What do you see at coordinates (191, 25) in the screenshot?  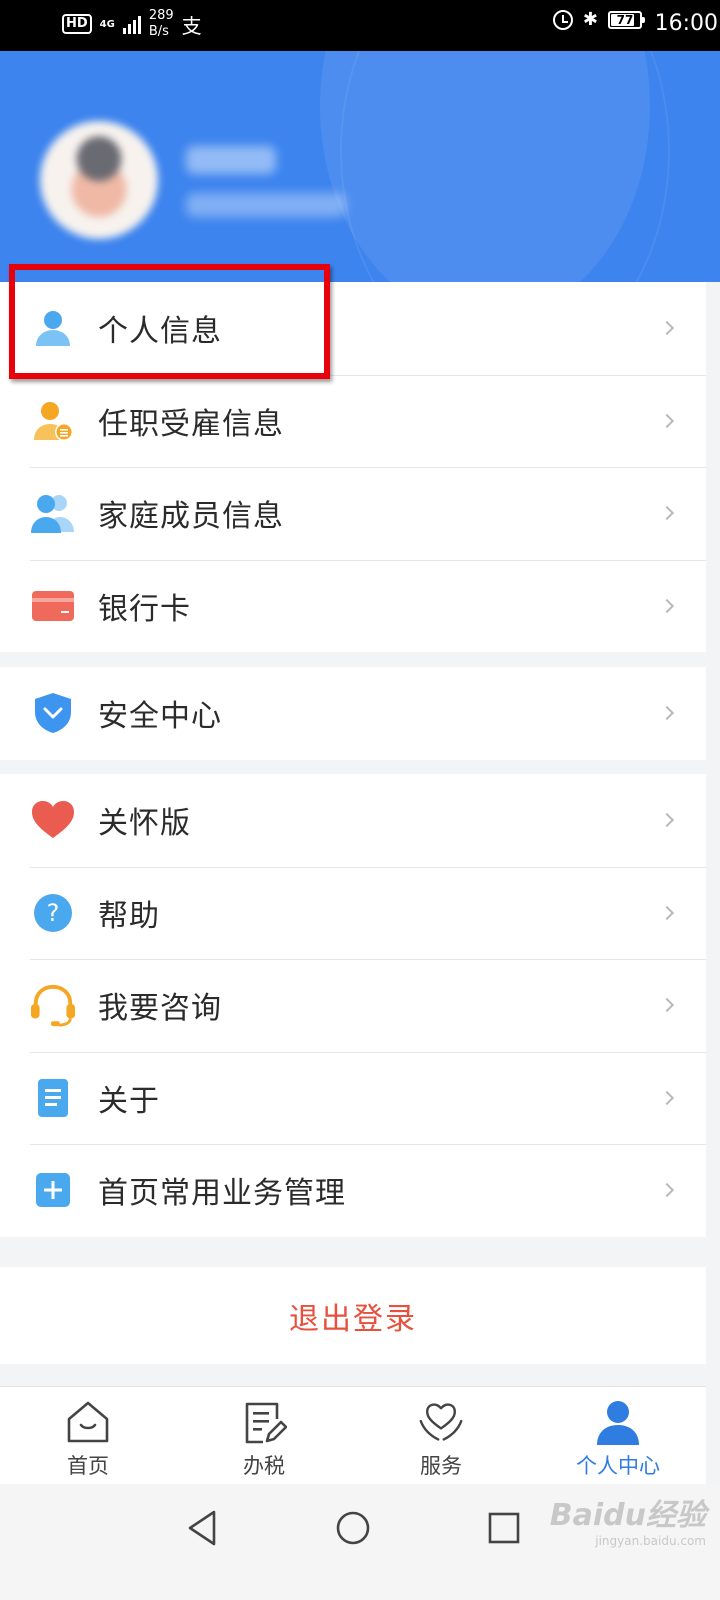 I see `payment-icon: 支` at bounding box center [191, 25].